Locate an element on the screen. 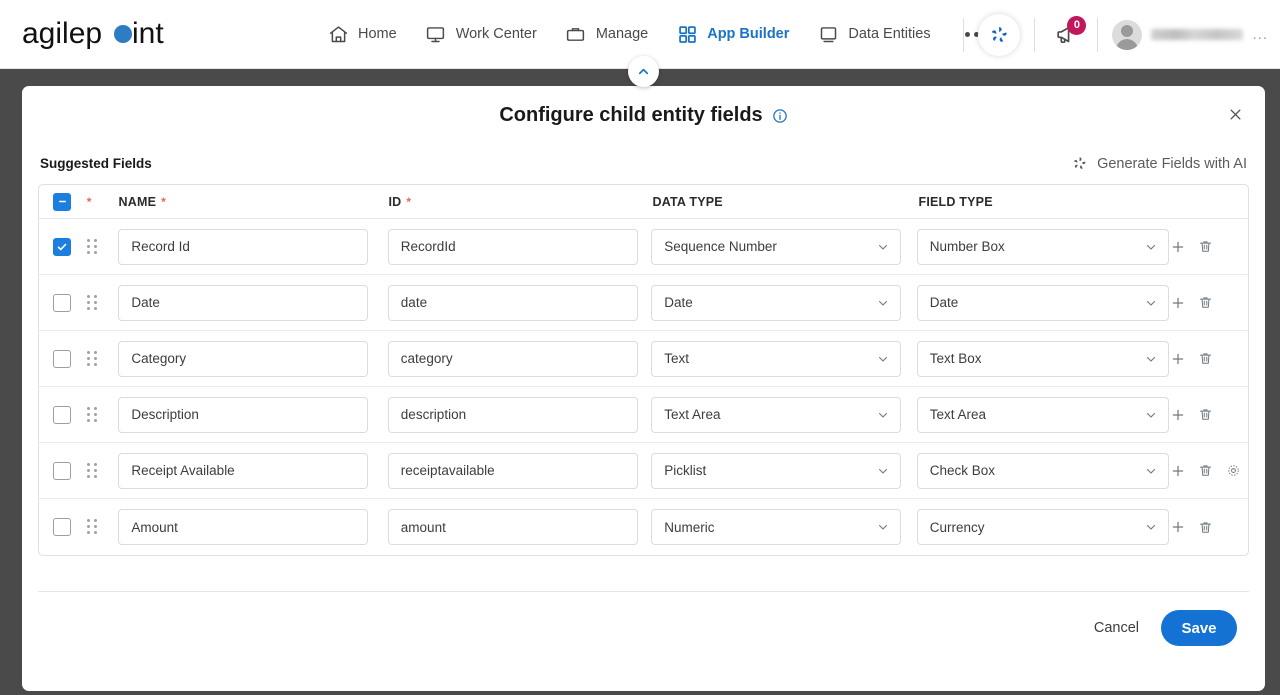 The width and height of the screenshot is (1280, 695). field-type-select: Text Box is located at coordinates (1042, 358).